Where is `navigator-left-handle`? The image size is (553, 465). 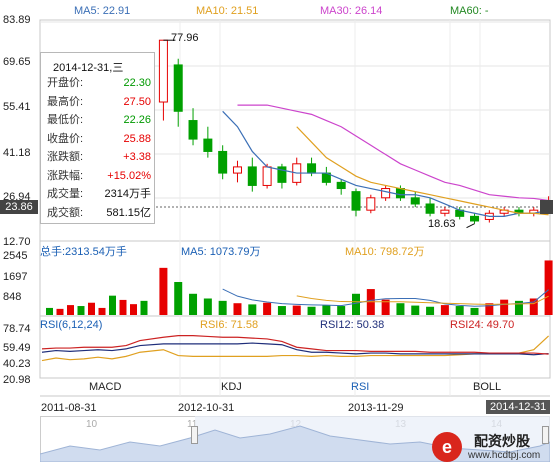
navigator-left-handle is located at coordinates (194, 435).